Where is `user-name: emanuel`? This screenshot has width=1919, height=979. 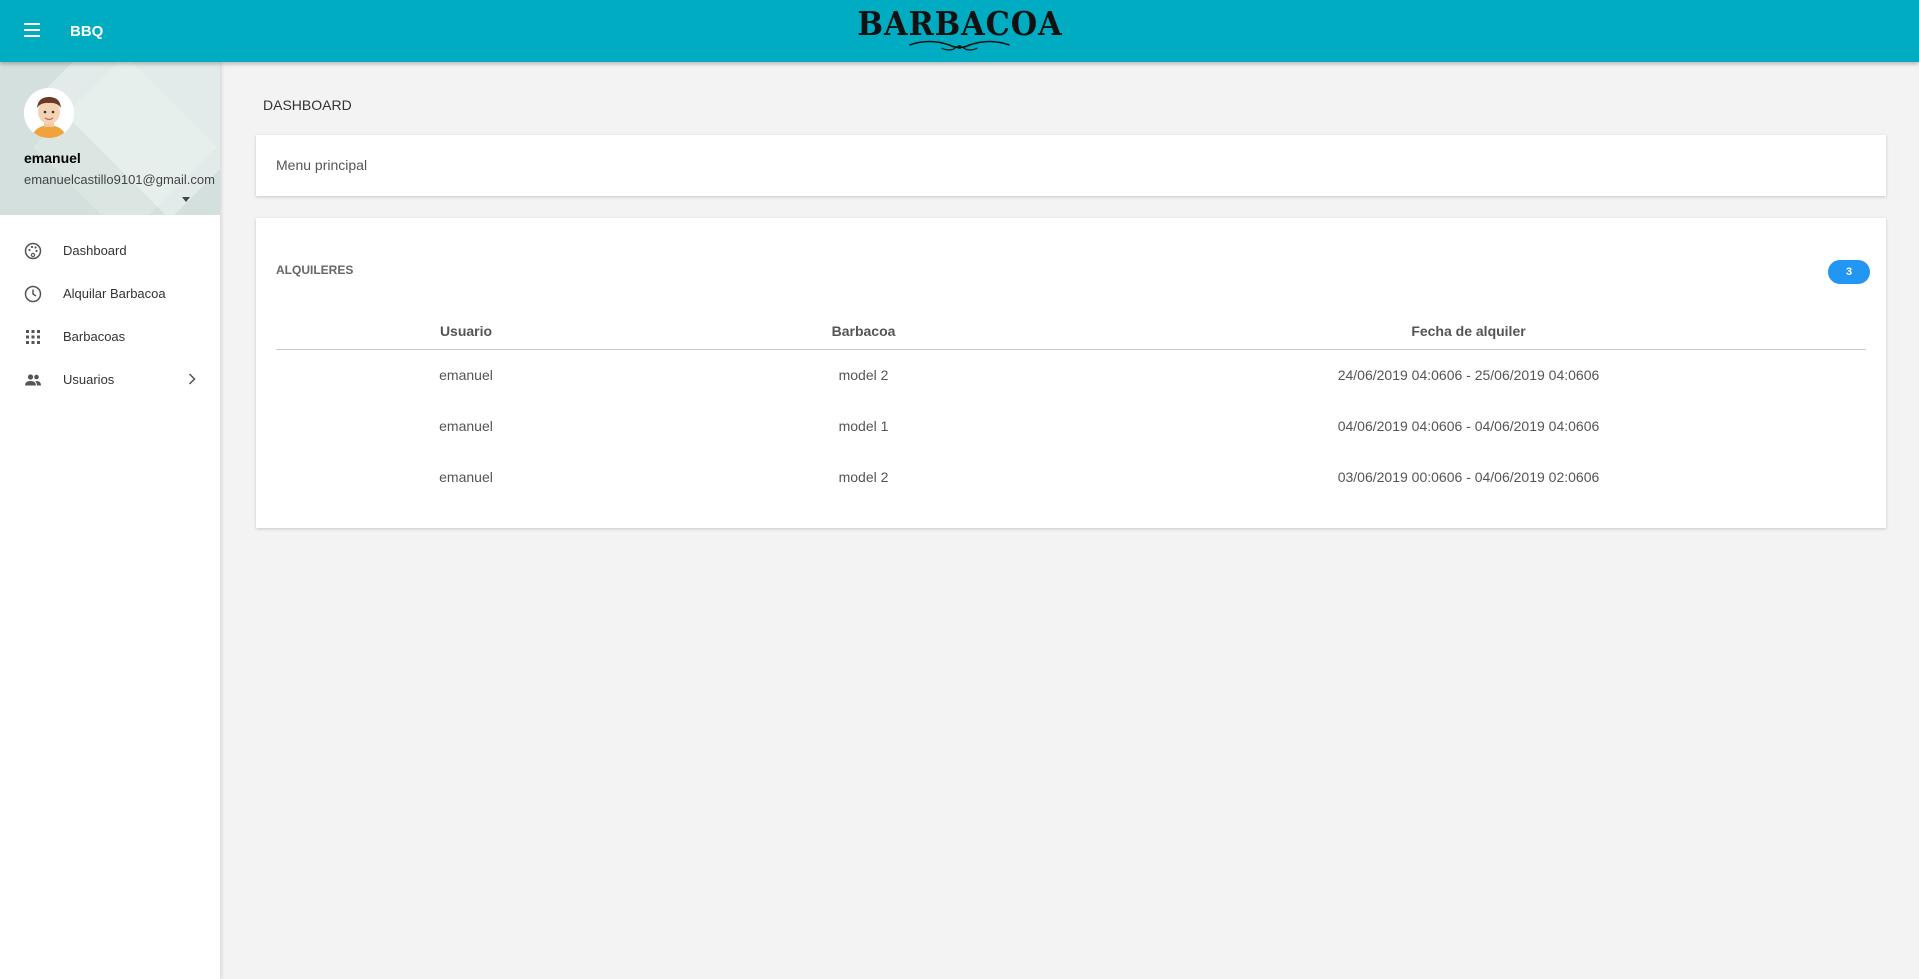 user-name: emanuel is located at coordinates (52, 158).